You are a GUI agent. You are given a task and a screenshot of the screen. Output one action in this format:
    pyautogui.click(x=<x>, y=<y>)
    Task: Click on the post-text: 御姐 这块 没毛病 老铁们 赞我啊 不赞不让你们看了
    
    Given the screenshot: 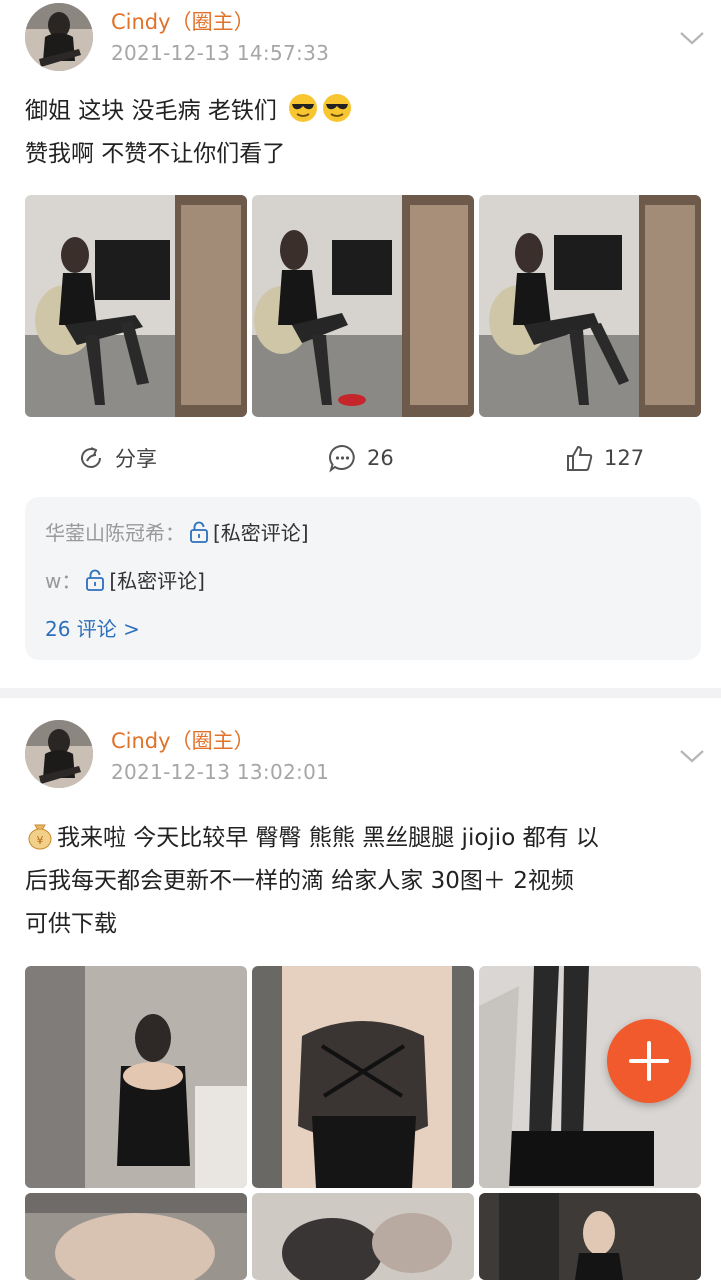 What is the action you would take?
    pyautogui.click(x=365, y=133)
    